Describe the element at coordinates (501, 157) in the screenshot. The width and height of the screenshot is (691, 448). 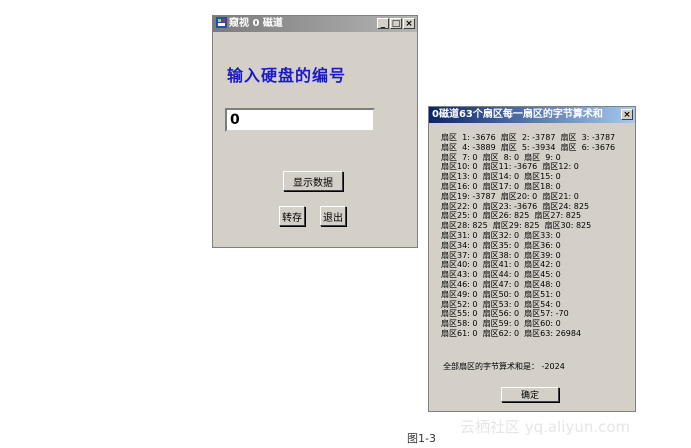
I see `sector-line: 扇区 7: 0 扇区 8: 0 扇区 9: 0` at that location.